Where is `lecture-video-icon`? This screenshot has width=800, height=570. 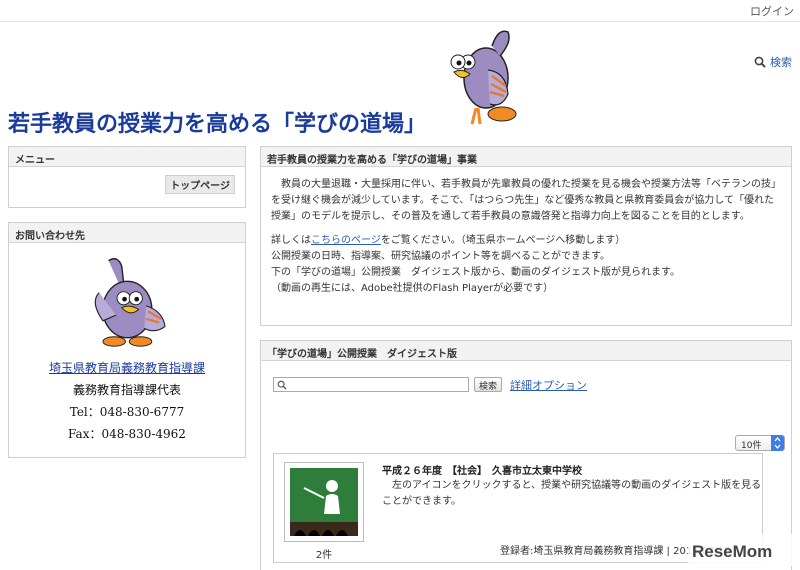
lecture-video-icon is located at coordinates (324, 502).